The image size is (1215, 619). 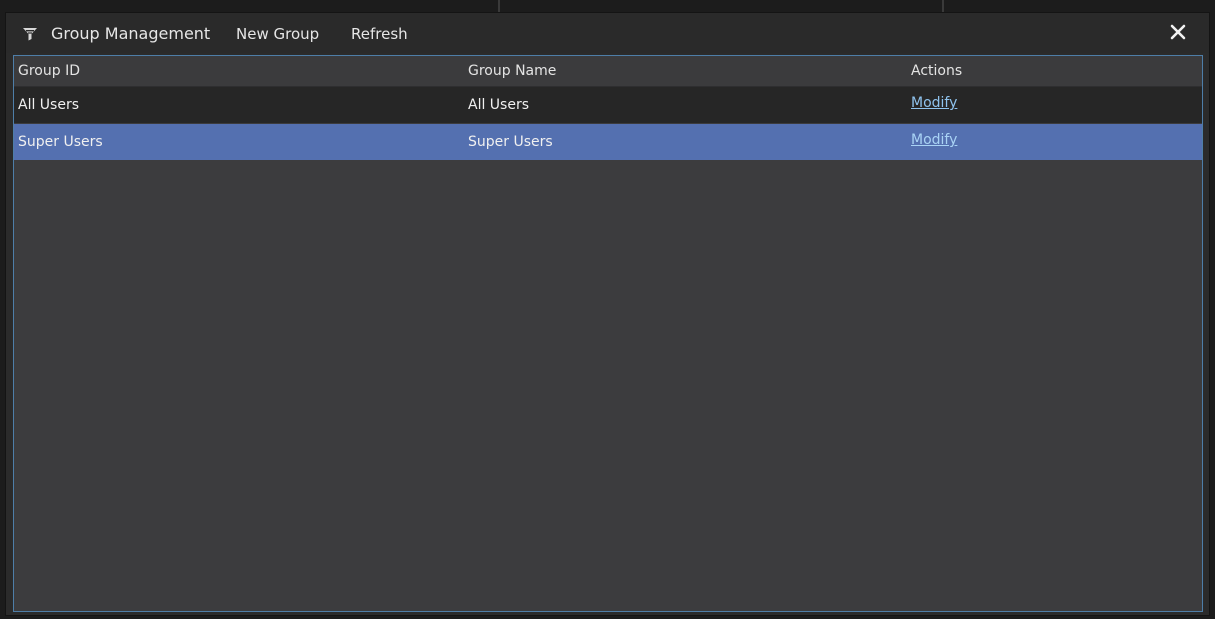 What do you see at coordinates (608, 71) in the screenshot?
I see `table-header: Group ID Group Name Actions` at bounding box center [608, 71].